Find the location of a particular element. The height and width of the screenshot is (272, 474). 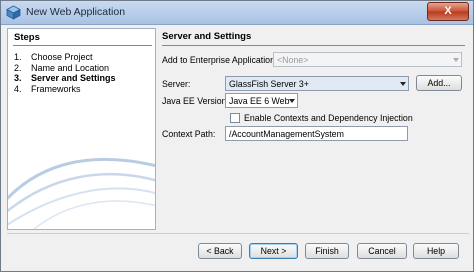

enterprise-application-label: Add to Enterprise Application: is located at coordinates (220, 60).